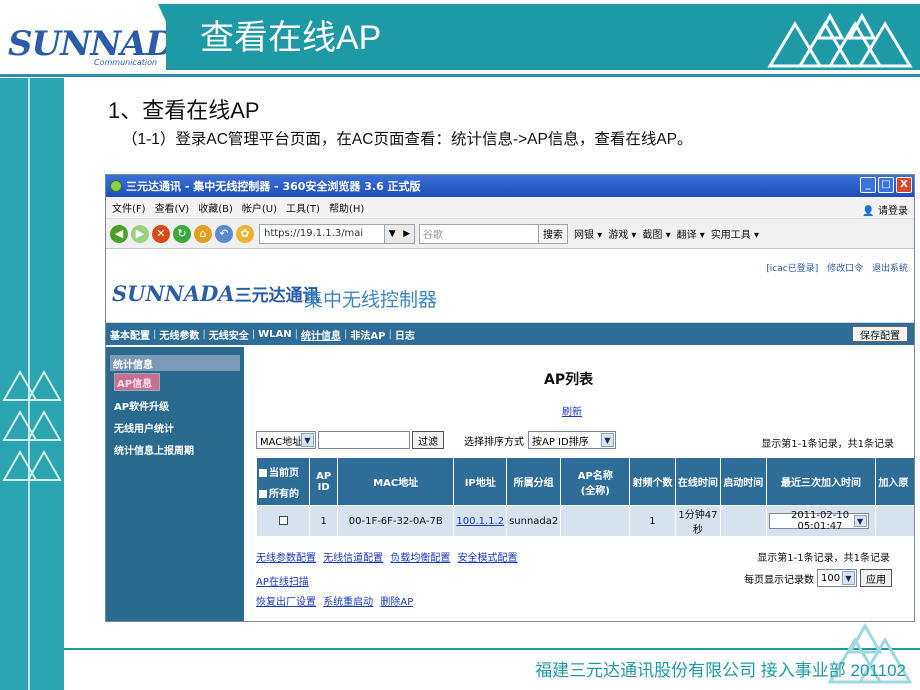  I want to click on nav-log: 日志, so click(405, 334).